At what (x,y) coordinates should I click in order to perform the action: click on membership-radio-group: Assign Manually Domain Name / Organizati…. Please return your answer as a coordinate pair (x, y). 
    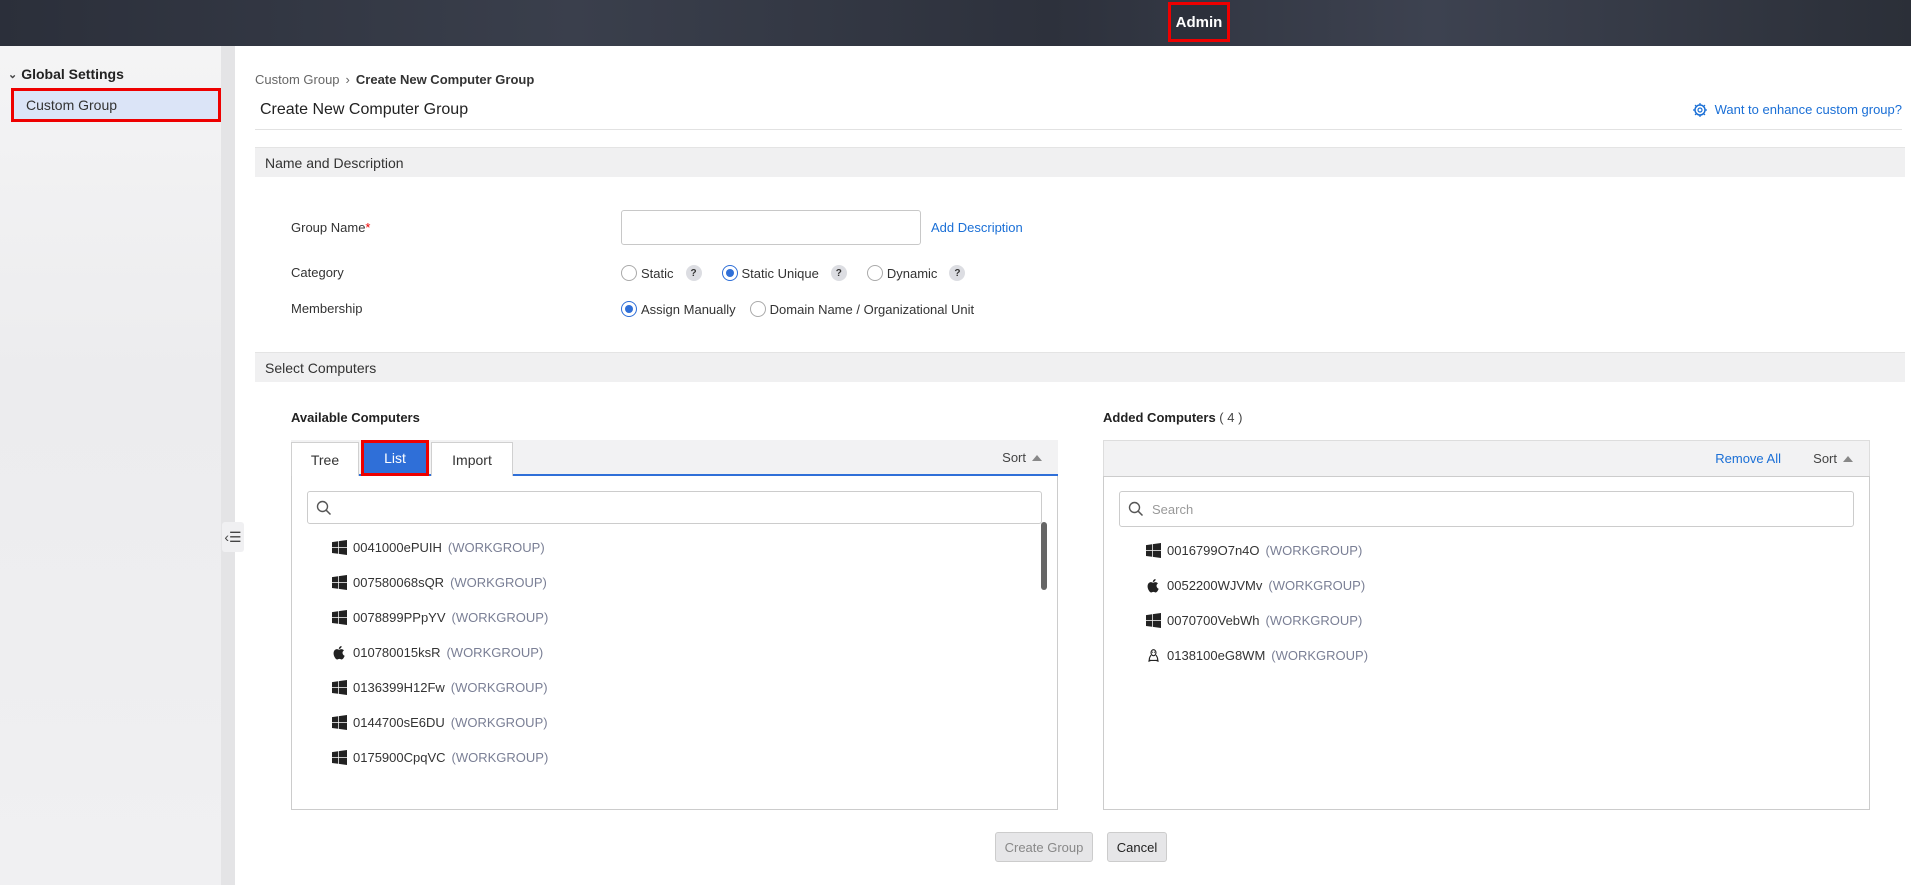
    Looking at the image, I should click on (797, 309).